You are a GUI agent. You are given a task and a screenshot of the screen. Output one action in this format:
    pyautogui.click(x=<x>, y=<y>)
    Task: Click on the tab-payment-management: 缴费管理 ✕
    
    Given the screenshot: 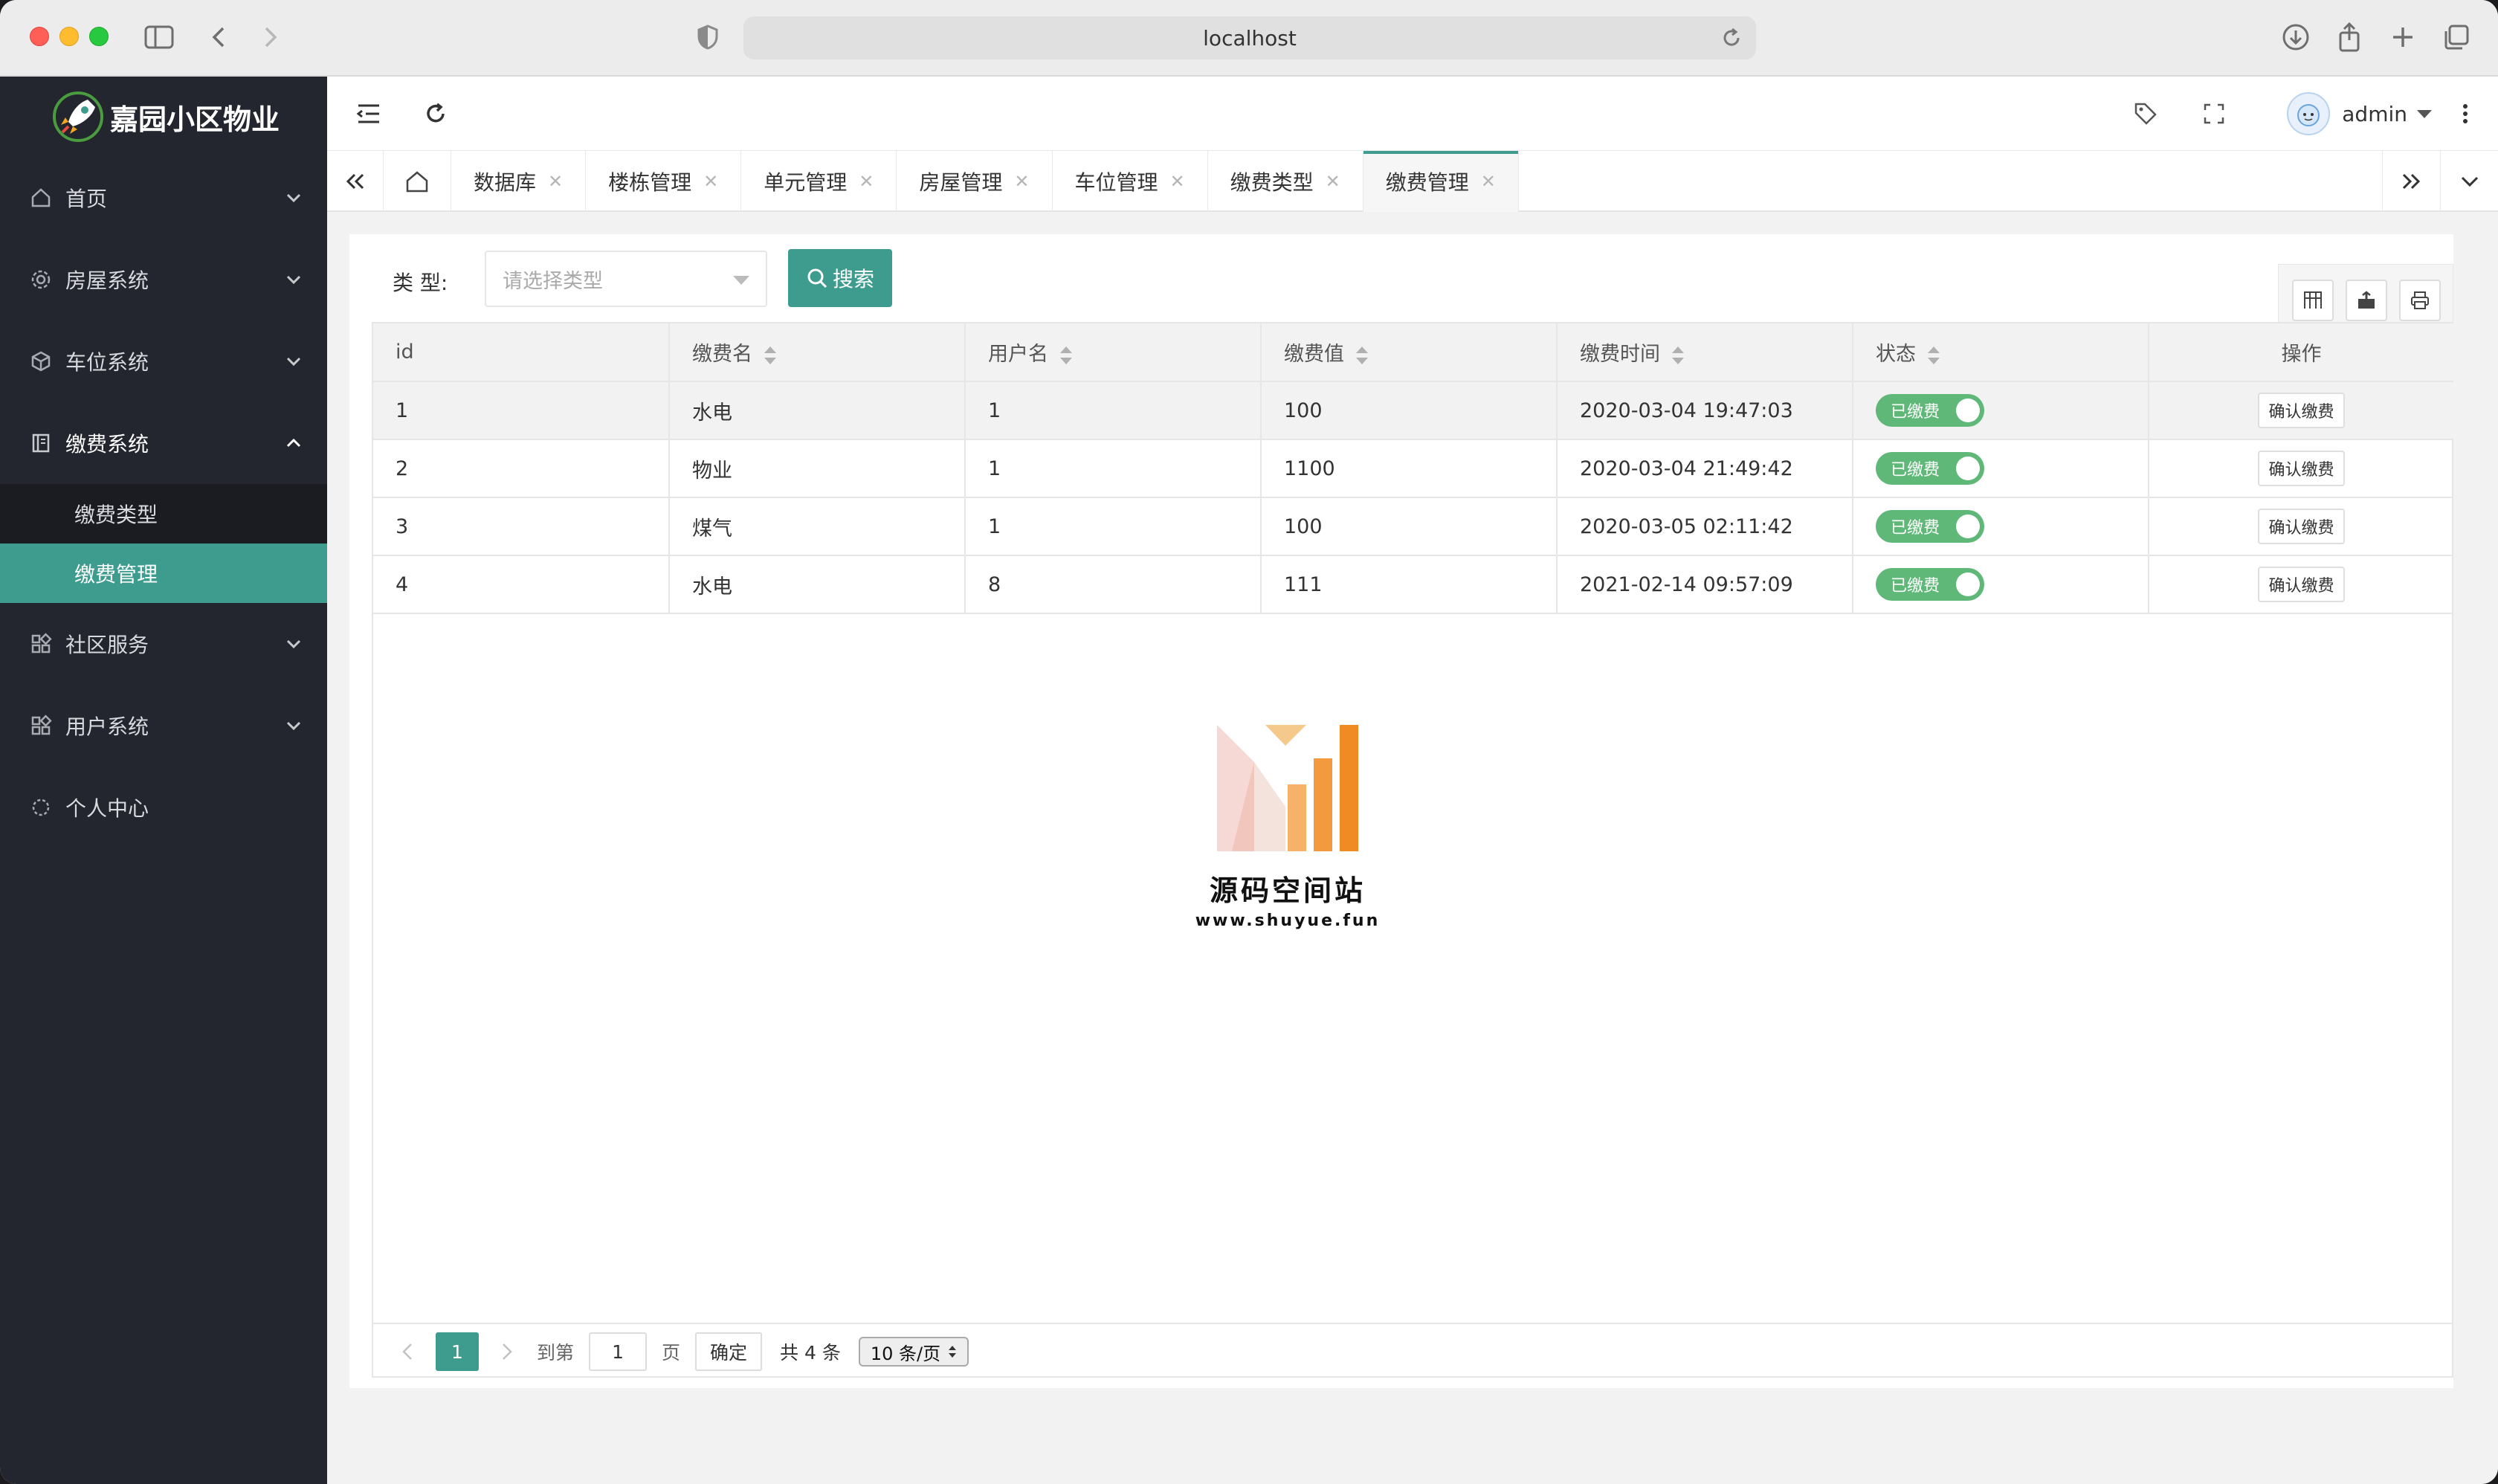 What is the action you would take?
    pyautogui.click(x=1441, y=181)
    